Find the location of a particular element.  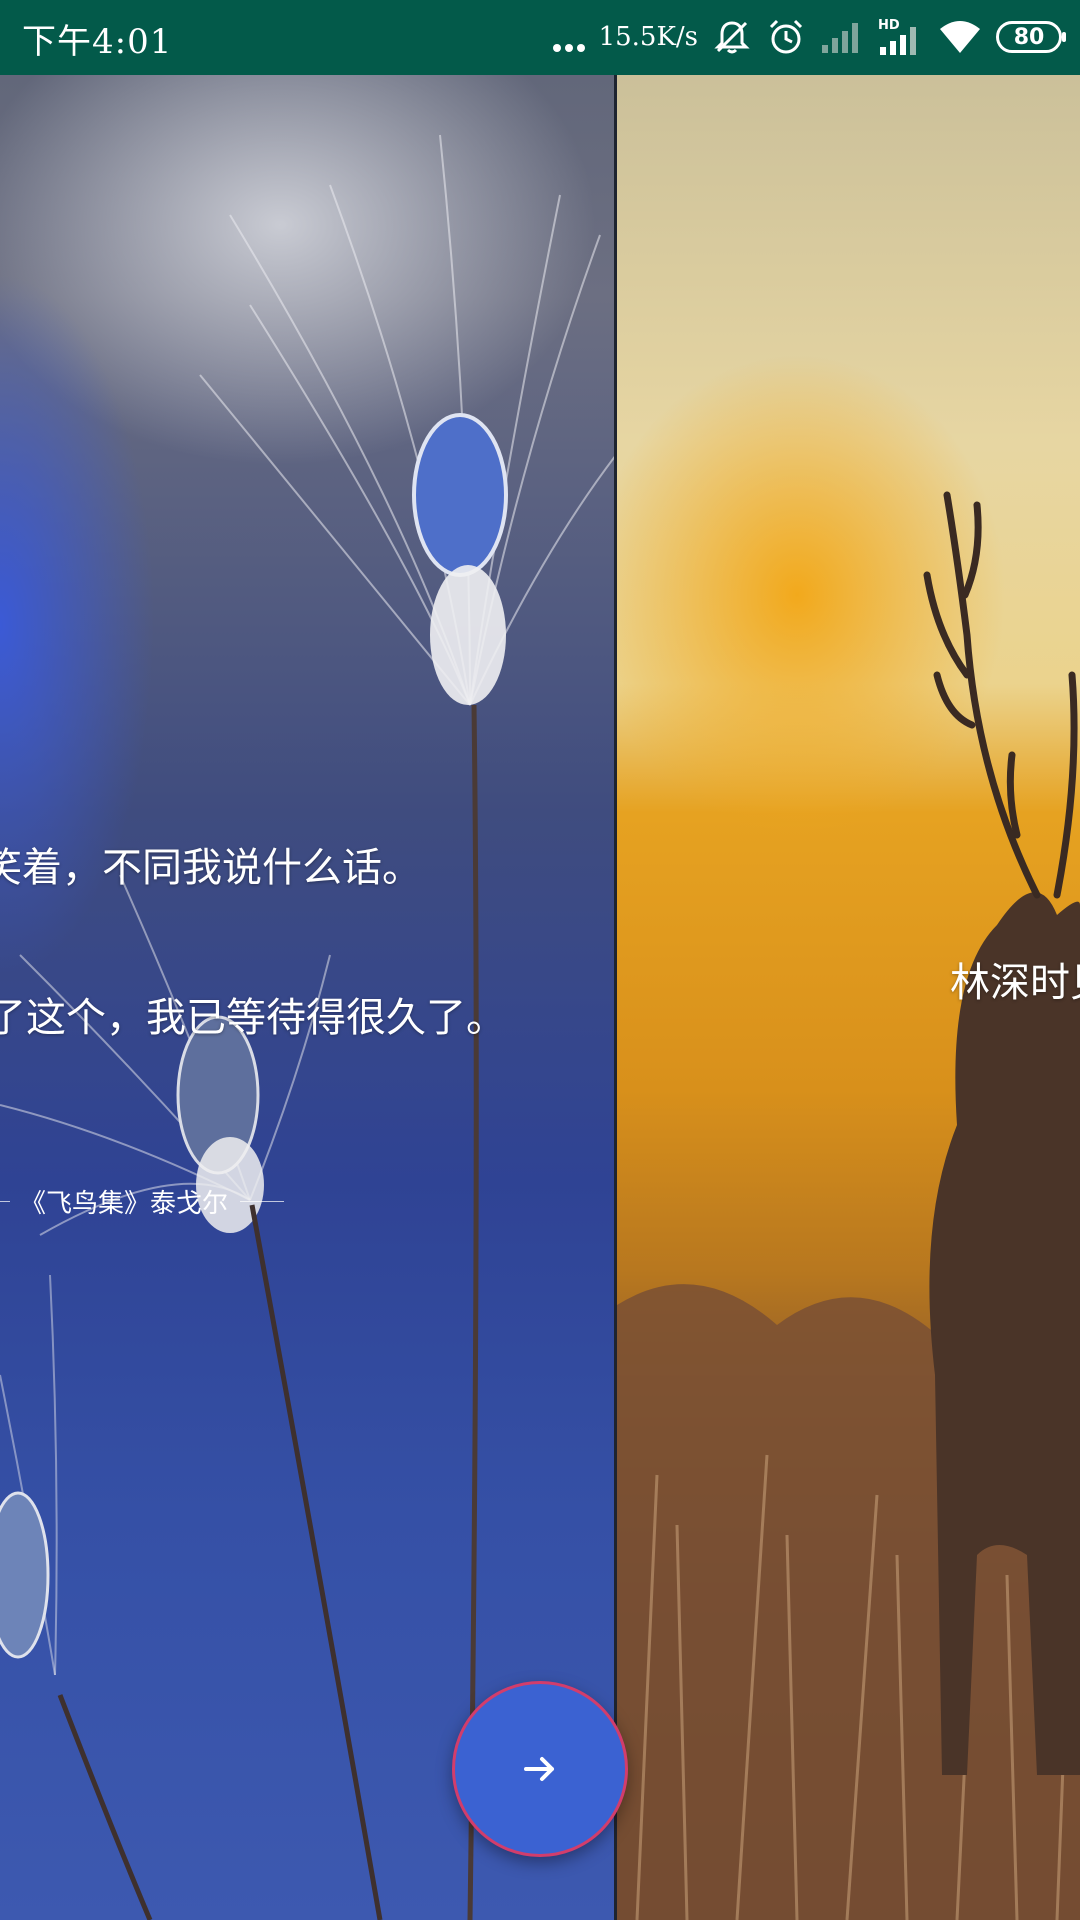

battery-icon: 80 is located at coordinates (1031, 37).